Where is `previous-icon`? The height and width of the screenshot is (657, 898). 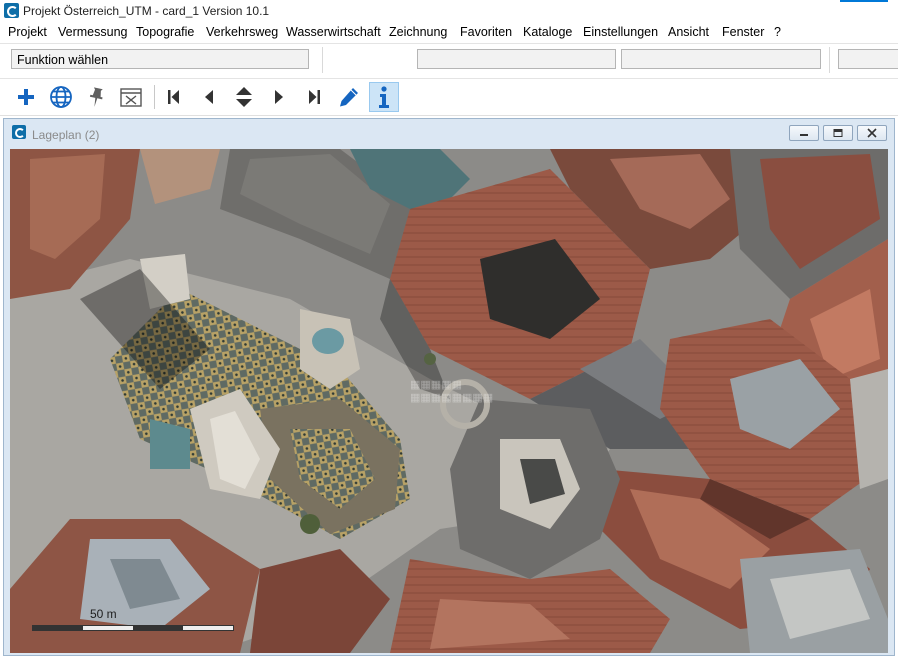 previous-icon is located at coordinates (209, 97).